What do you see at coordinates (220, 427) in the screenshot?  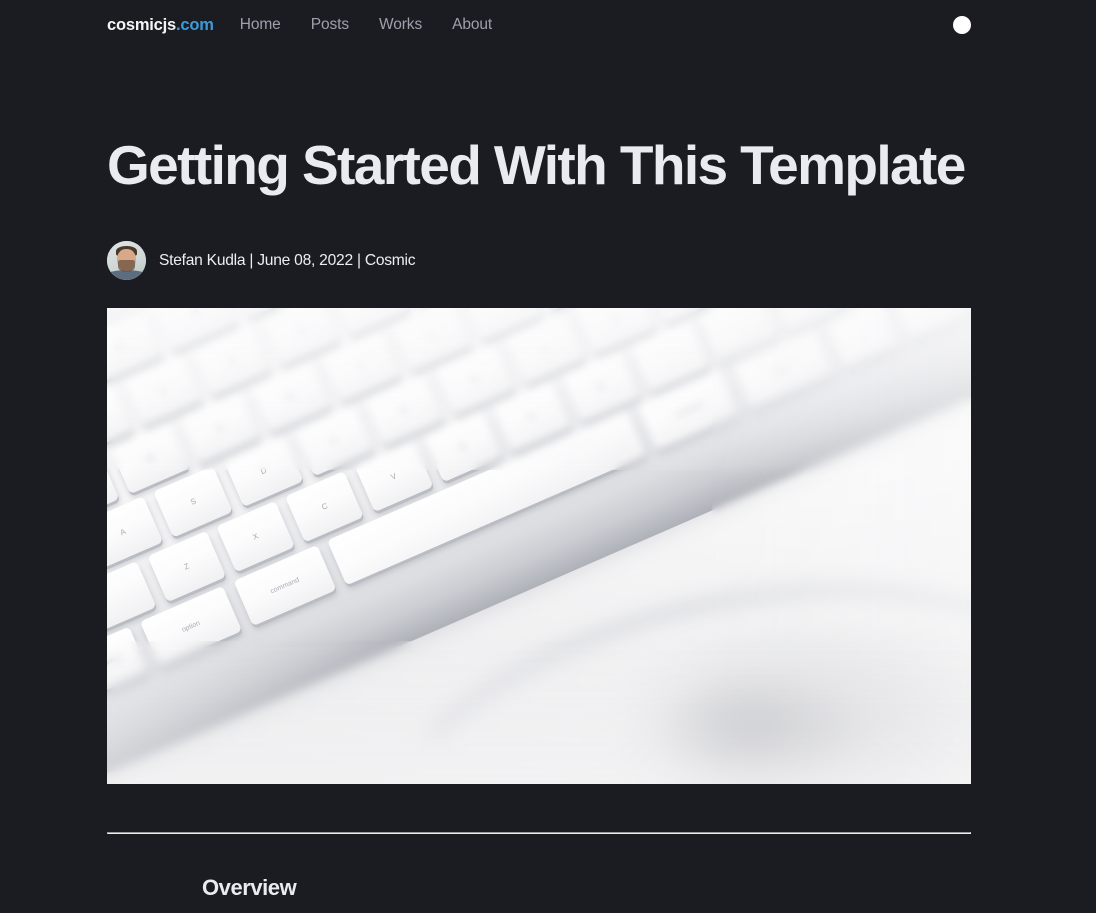 I see `keyboard-key-glyph: E` at bounding box center [220, 427].